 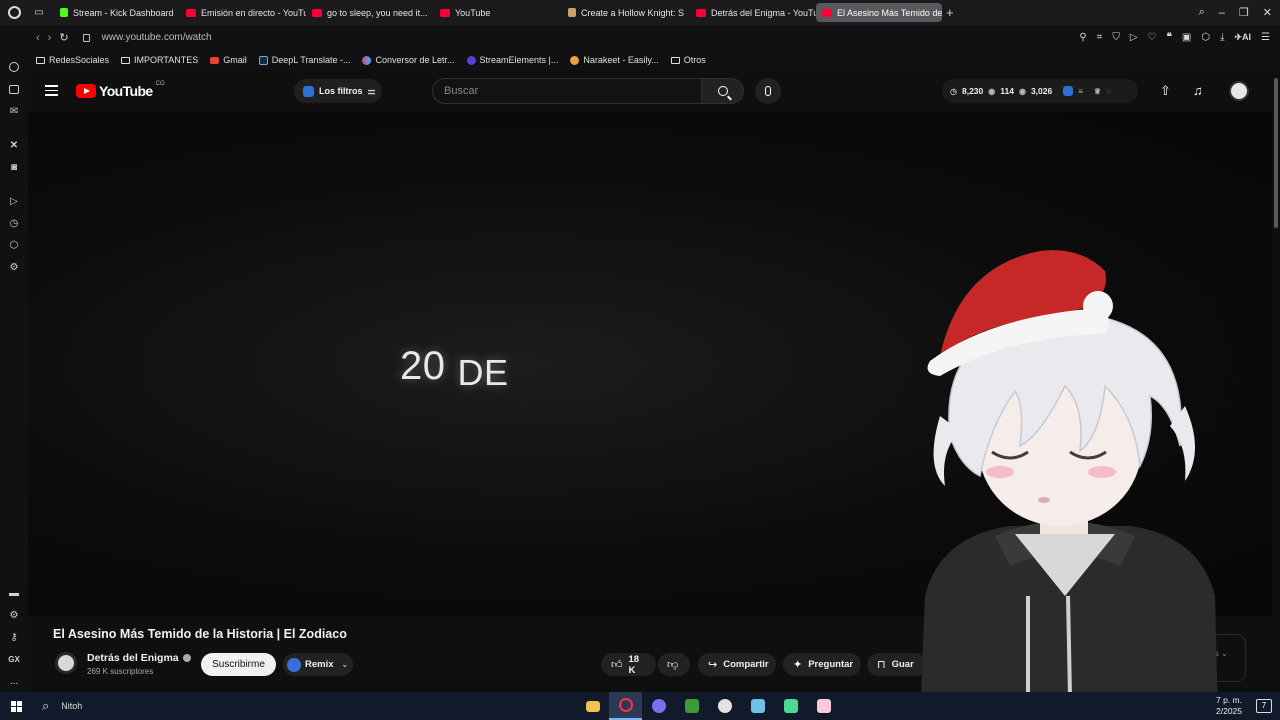 I want to click on forward-button: ›, so click(x=50, y=38).